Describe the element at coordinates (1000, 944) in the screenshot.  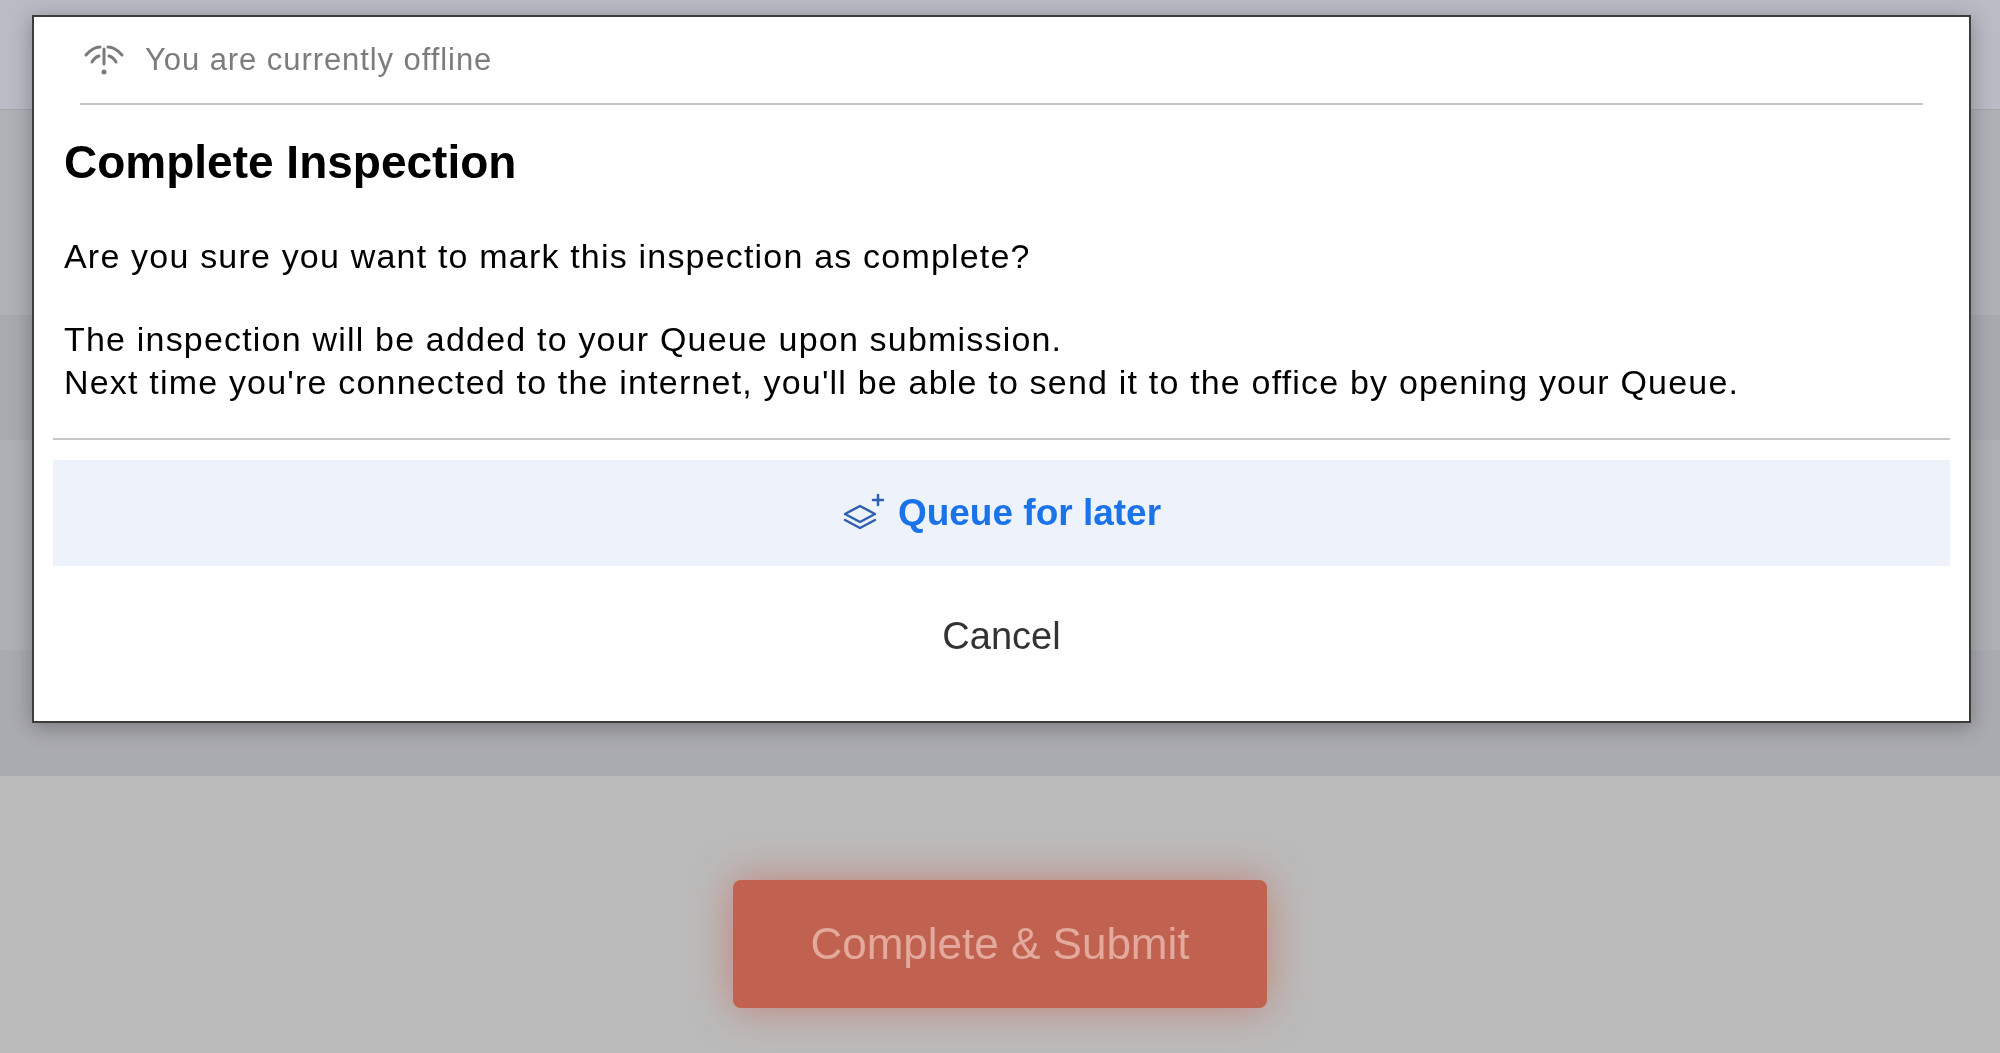
I see `submit-button: Complete & Submit` at that location.